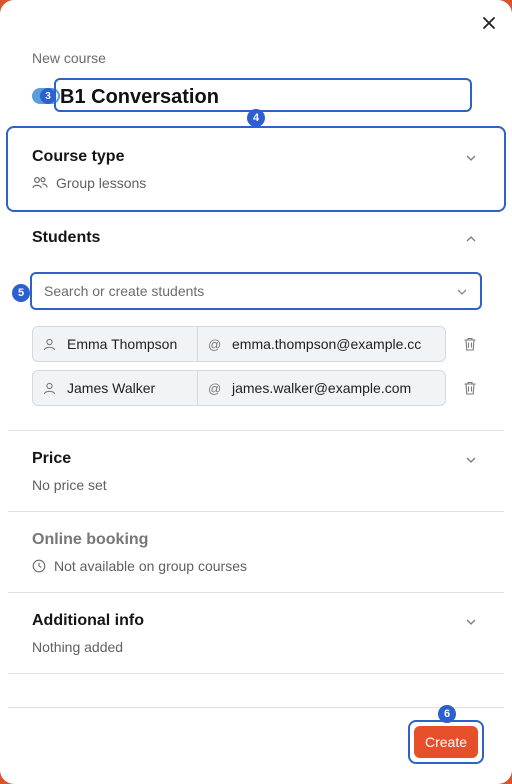 The height and width of the screenshot is (784, 512). Describe the element at coordinates (471, 239) in the screenshot. I see `chevron-up-icon` at that location.